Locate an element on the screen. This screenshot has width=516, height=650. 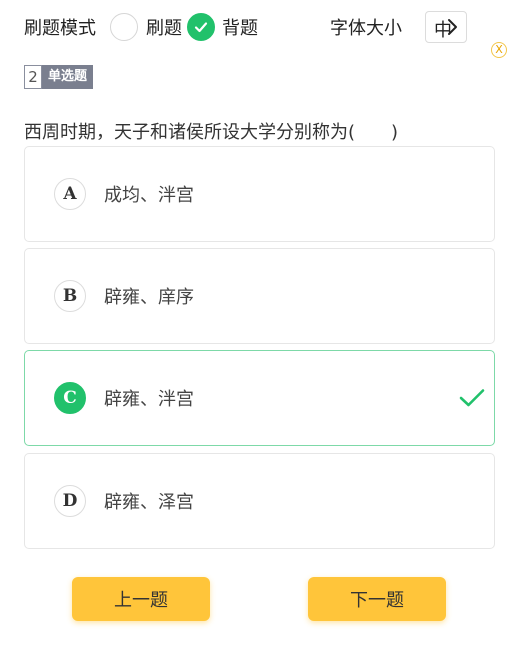
option-a: A 成均、泮宫 is located at coordinates (259, 194).